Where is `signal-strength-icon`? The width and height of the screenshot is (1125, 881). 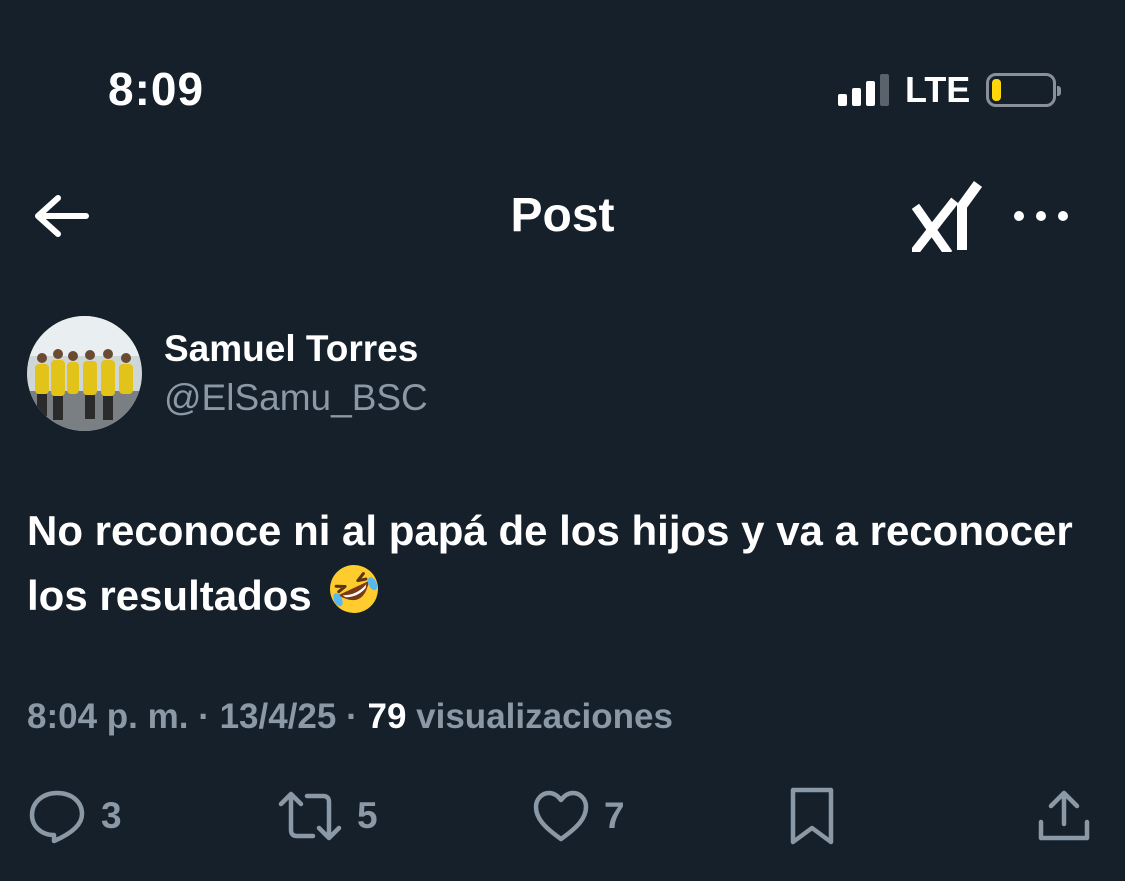 signal-strength-icon is located at coordinates (863, 90).